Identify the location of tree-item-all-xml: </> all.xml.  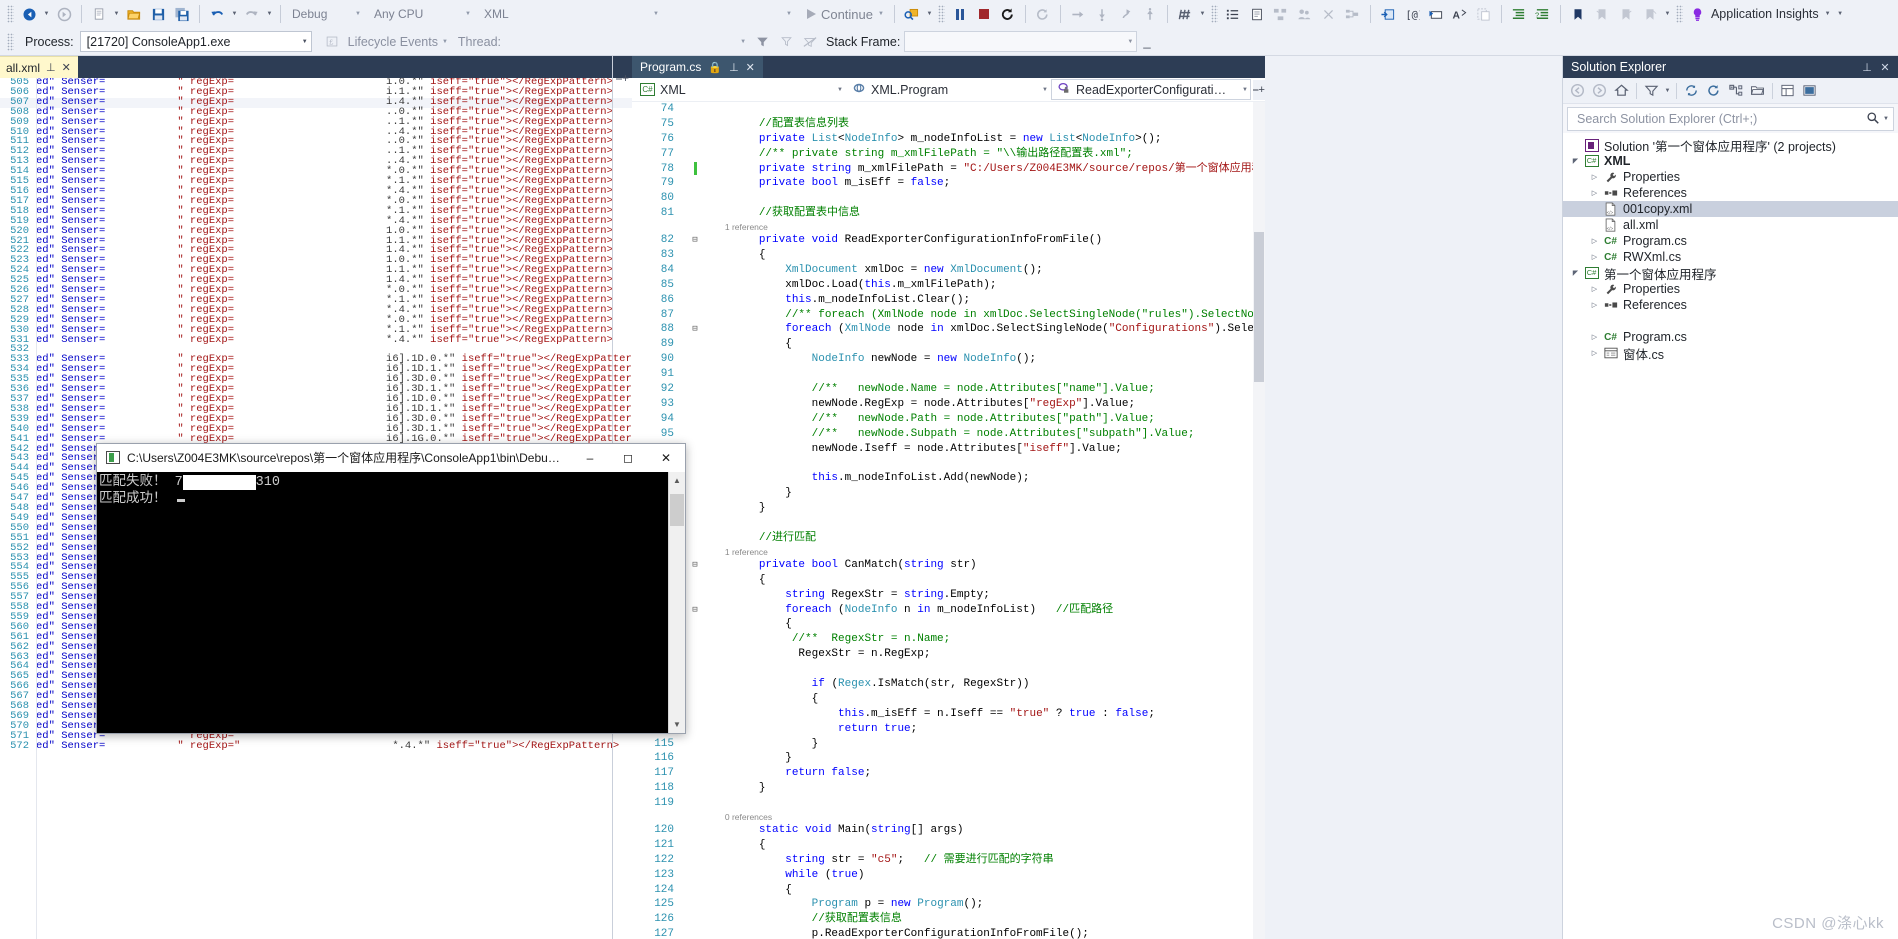
(1730, 225).